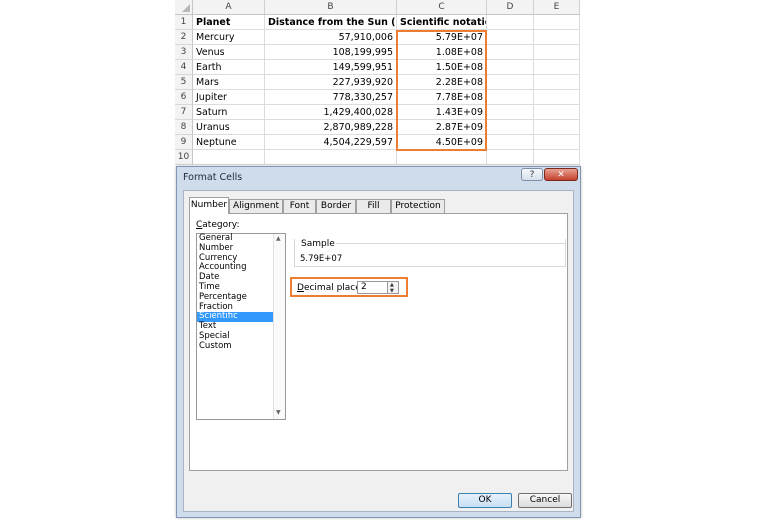 This screenshot has height=520, width=780. What do you see at coordinates (184, 7) in the screenshot?
I see `select-all-corner` at bounding box center [184, 7].